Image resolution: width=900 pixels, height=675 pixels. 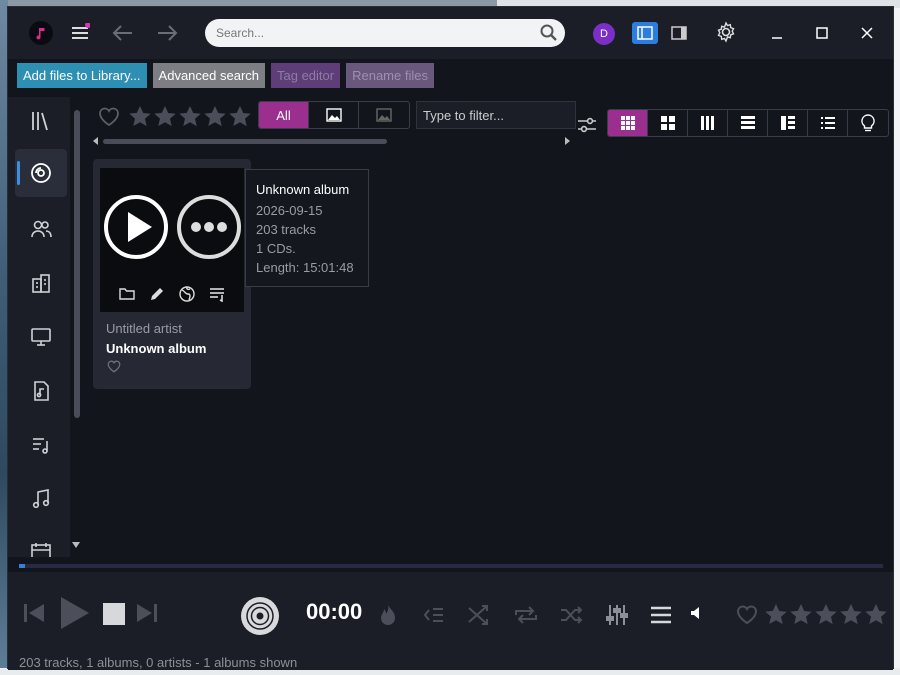 I want to click on previous-track-icon, so click(x=34, y=613).